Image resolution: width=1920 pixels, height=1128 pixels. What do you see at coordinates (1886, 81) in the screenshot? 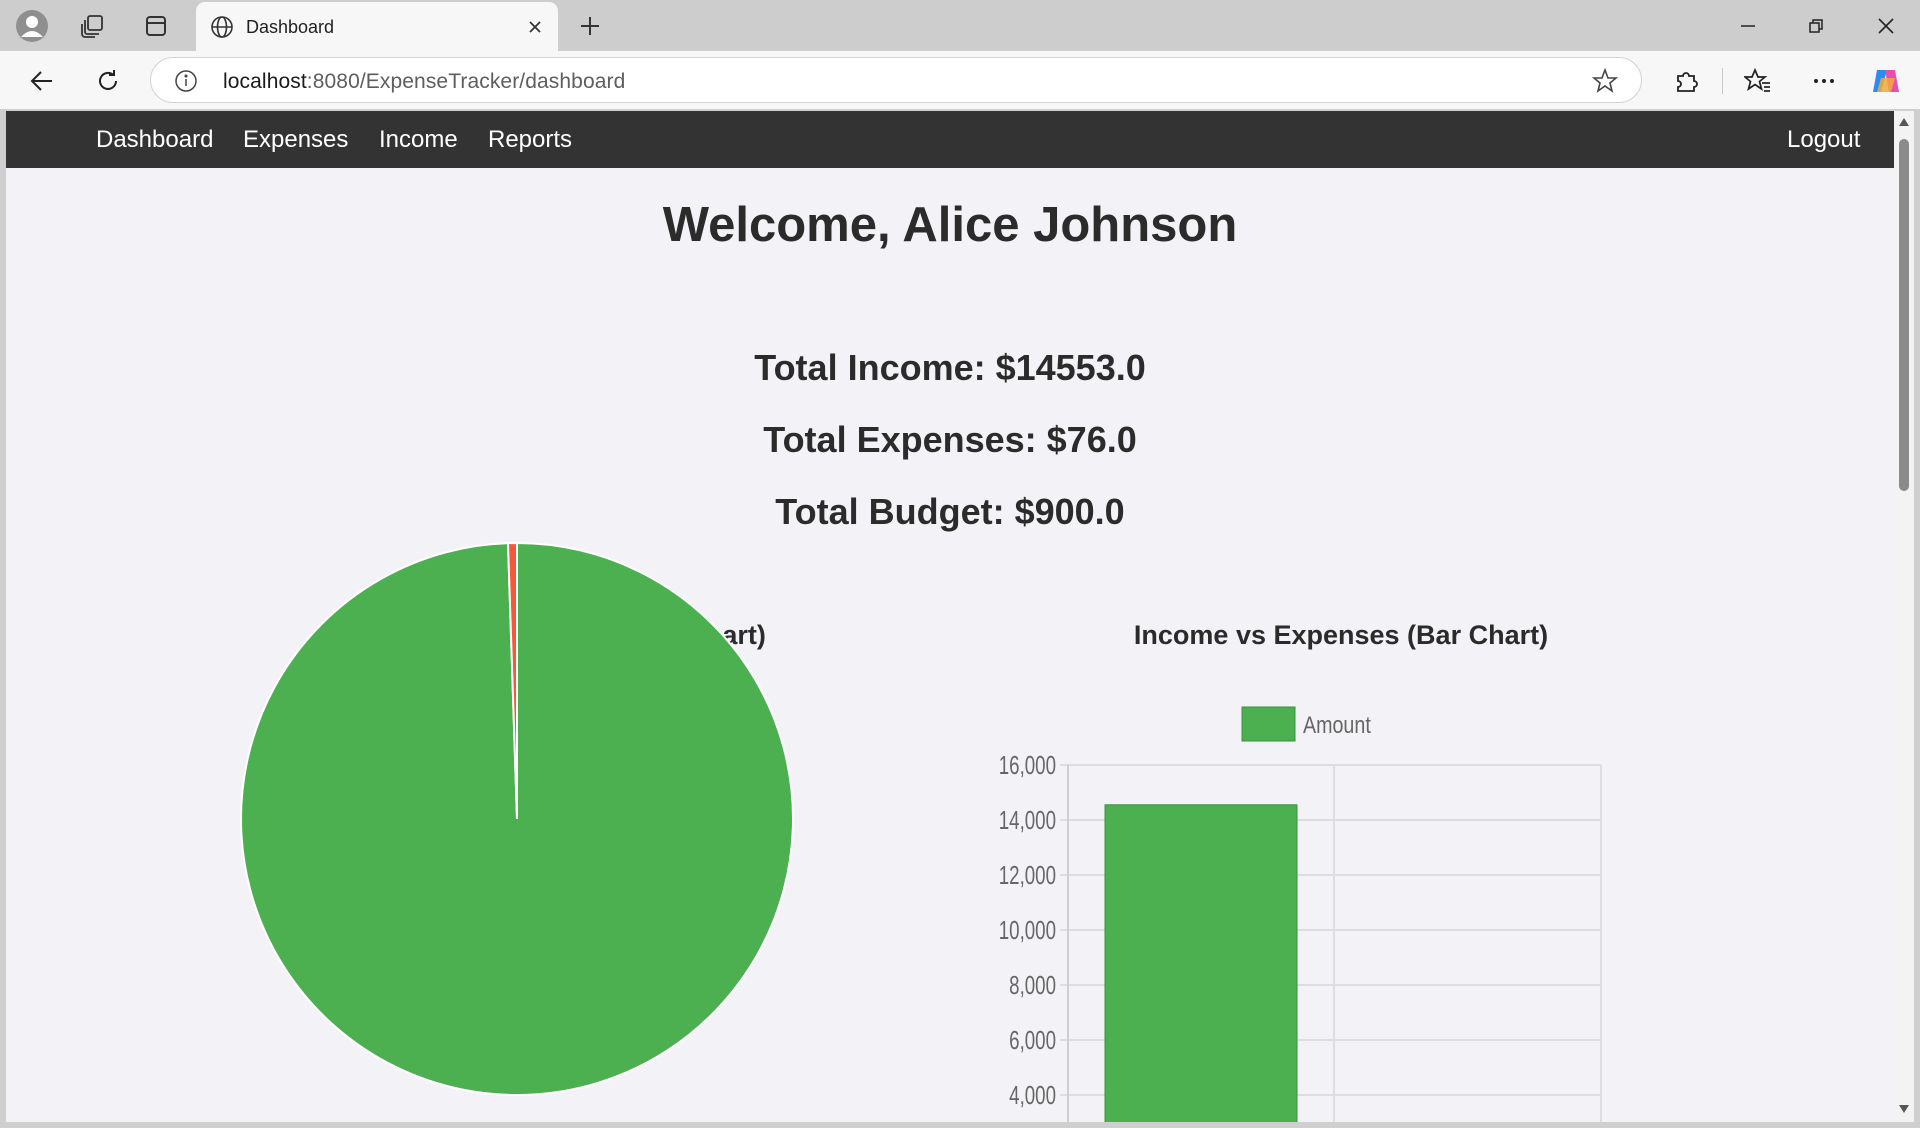
I see `copilot-icon` at bounding box center [1886, 81].